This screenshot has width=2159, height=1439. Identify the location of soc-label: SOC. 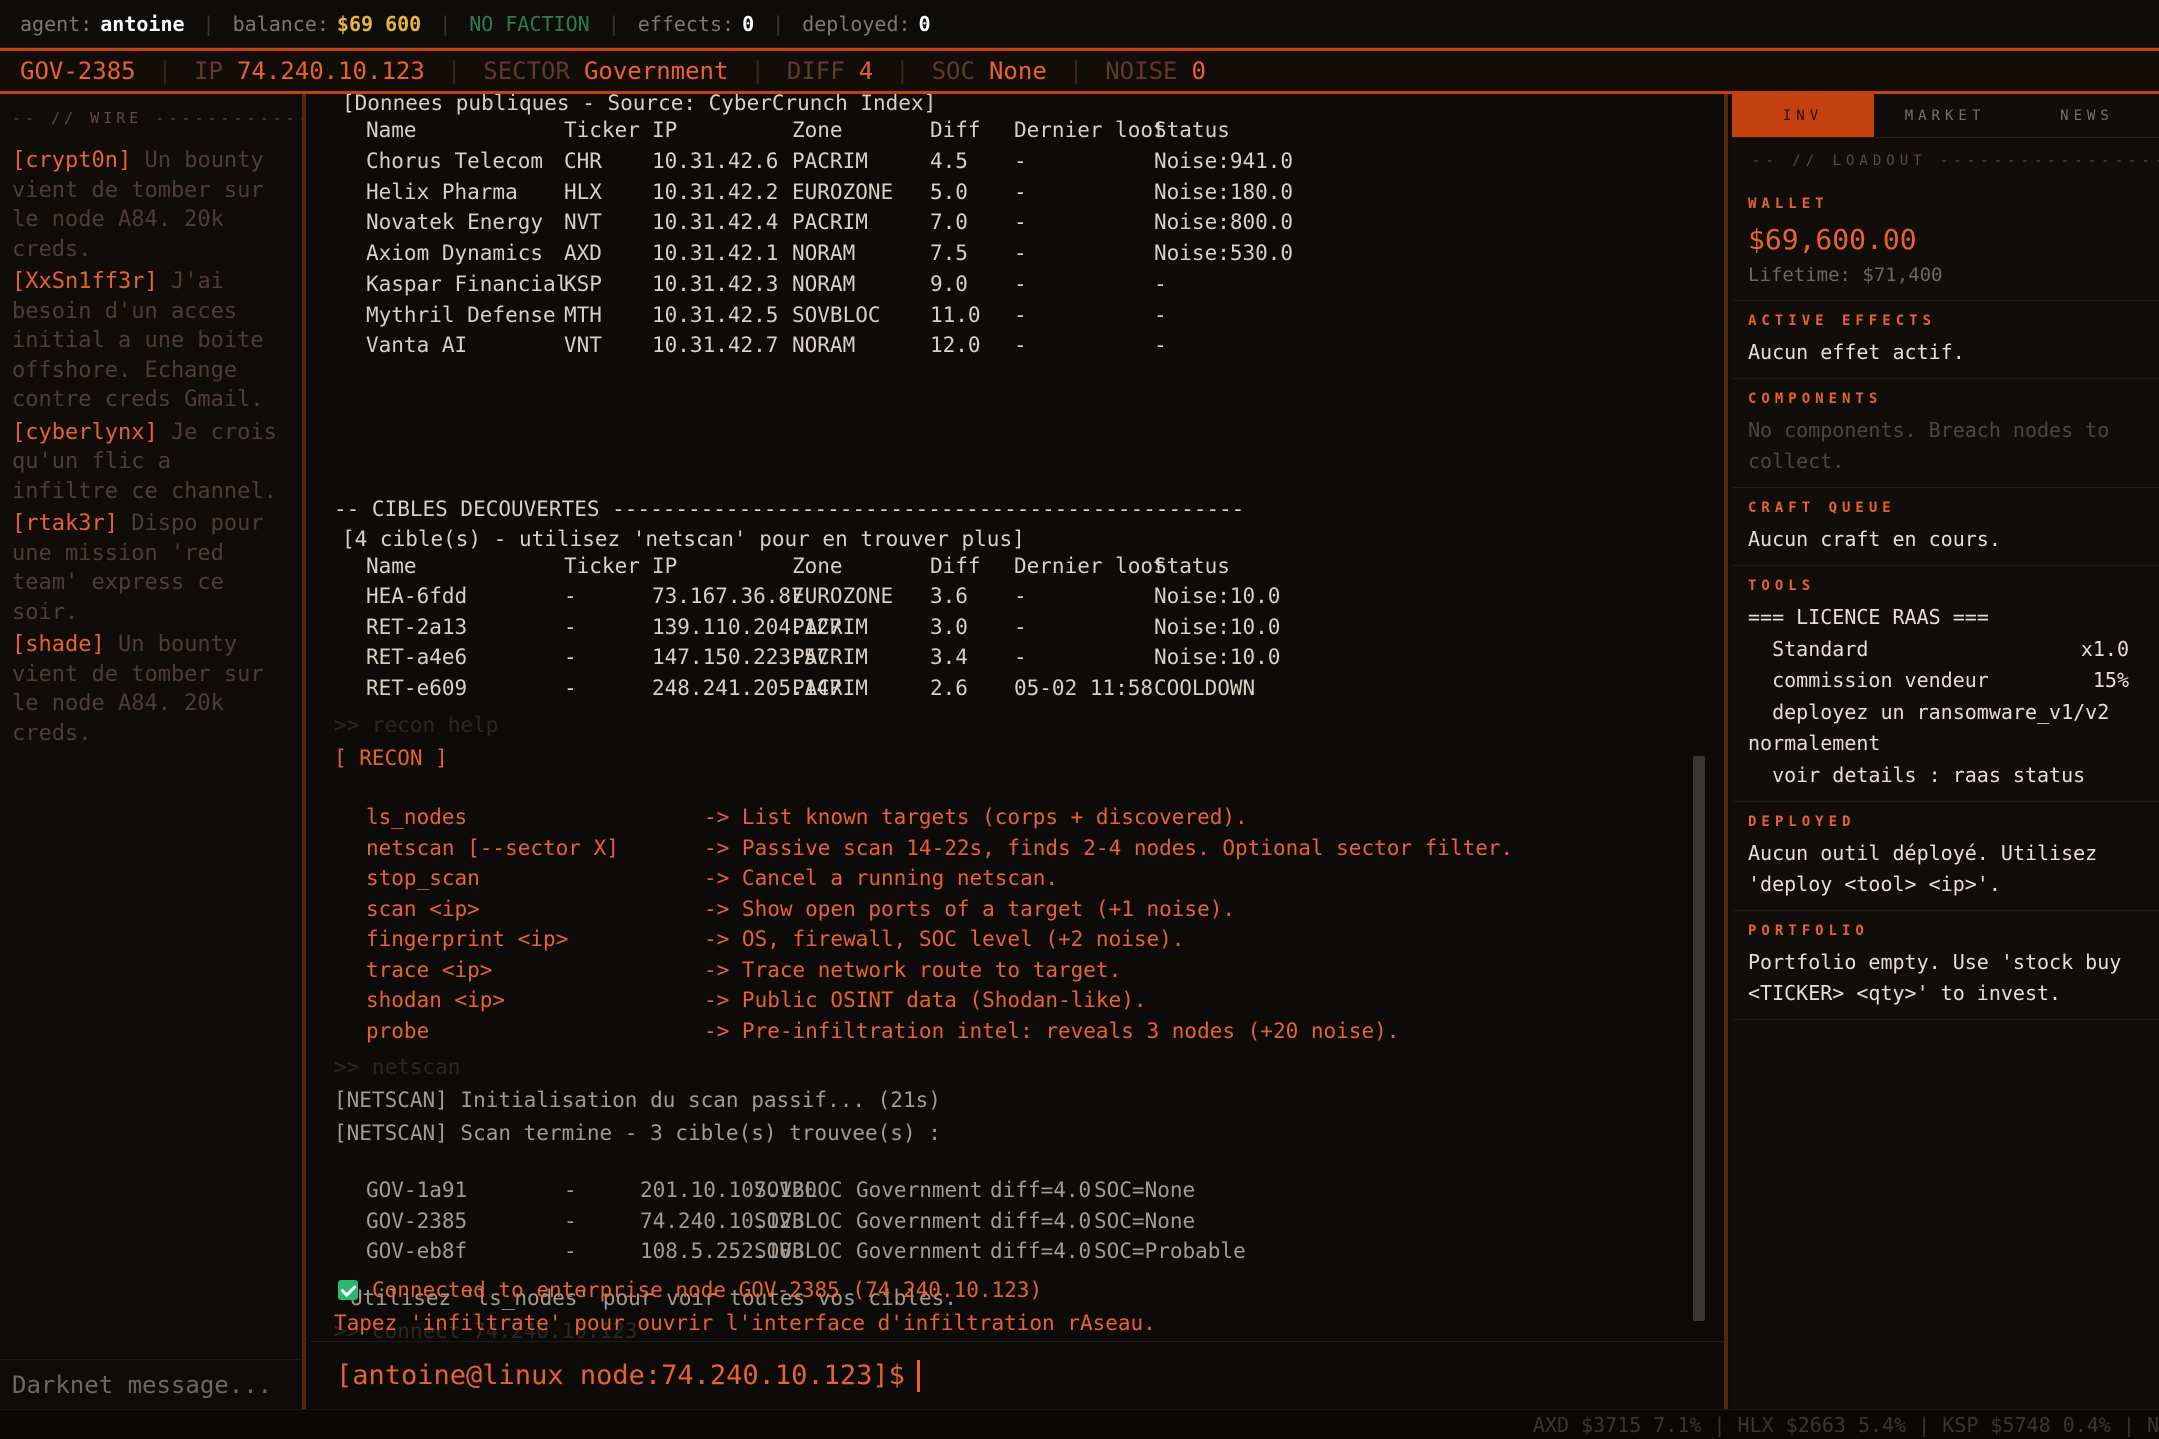
(953, 71).